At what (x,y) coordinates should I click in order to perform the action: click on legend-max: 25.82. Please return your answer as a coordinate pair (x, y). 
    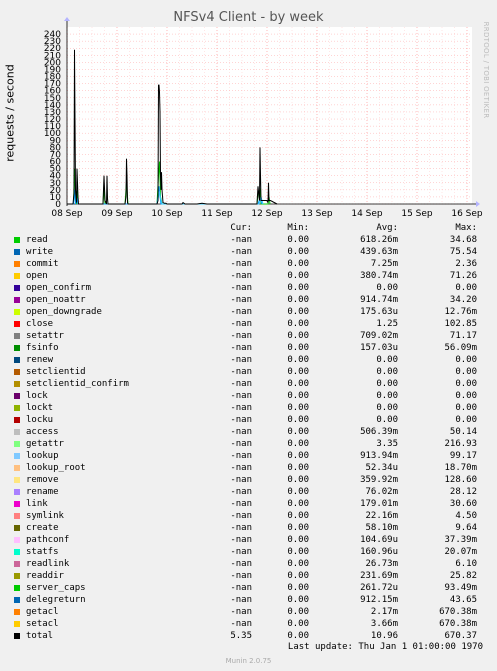
    Looking at the image, I should click on (463, 576).